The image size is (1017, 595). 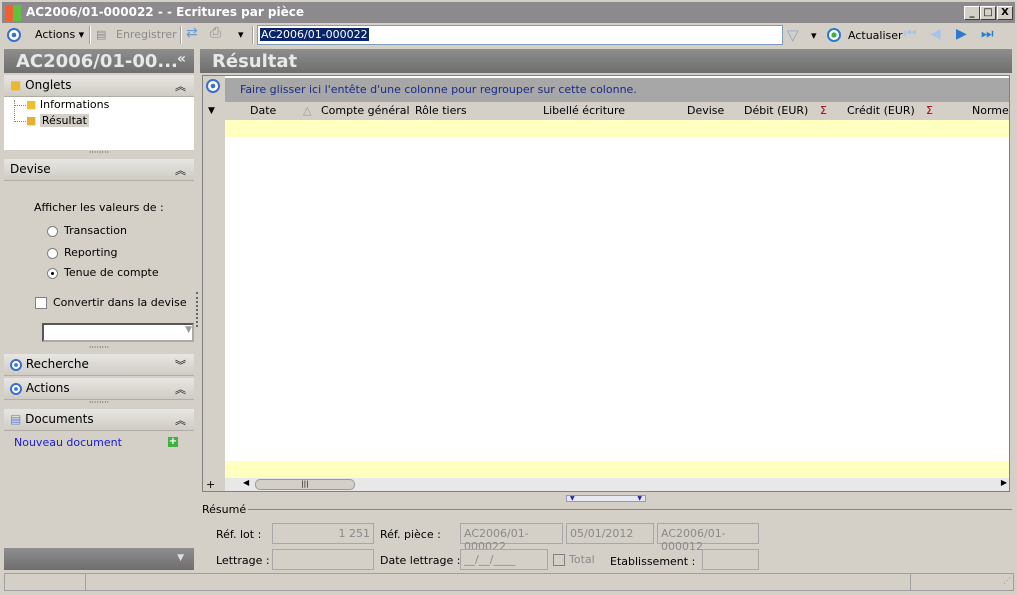 I want to click on refresh-button: Actualiser, so click(x=875, y=35).